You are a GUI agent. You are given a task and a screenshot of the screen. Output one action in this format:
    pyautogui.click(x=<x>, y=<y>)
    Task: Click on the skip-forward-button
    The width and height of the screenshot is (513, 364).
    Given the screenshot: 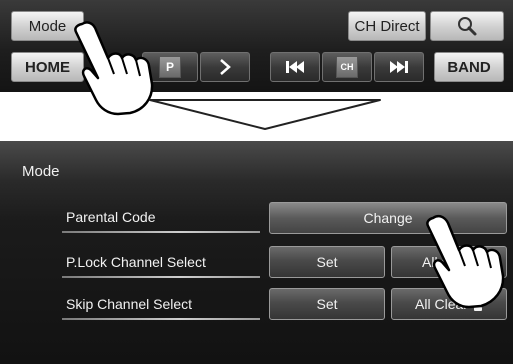 What is the action you would take?
    pyautogui.click(x=399, y=67)
    